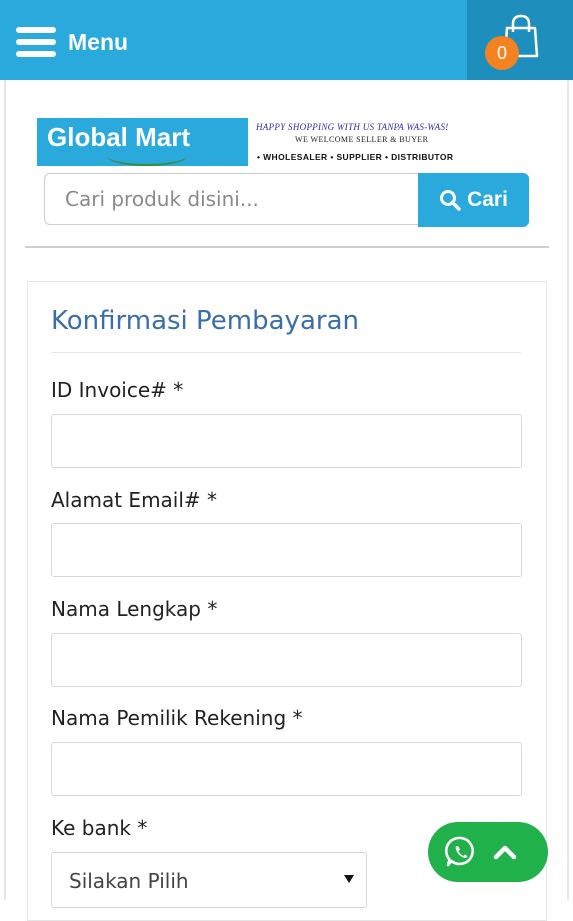  I want to click on header-divider, so click(287, 247).